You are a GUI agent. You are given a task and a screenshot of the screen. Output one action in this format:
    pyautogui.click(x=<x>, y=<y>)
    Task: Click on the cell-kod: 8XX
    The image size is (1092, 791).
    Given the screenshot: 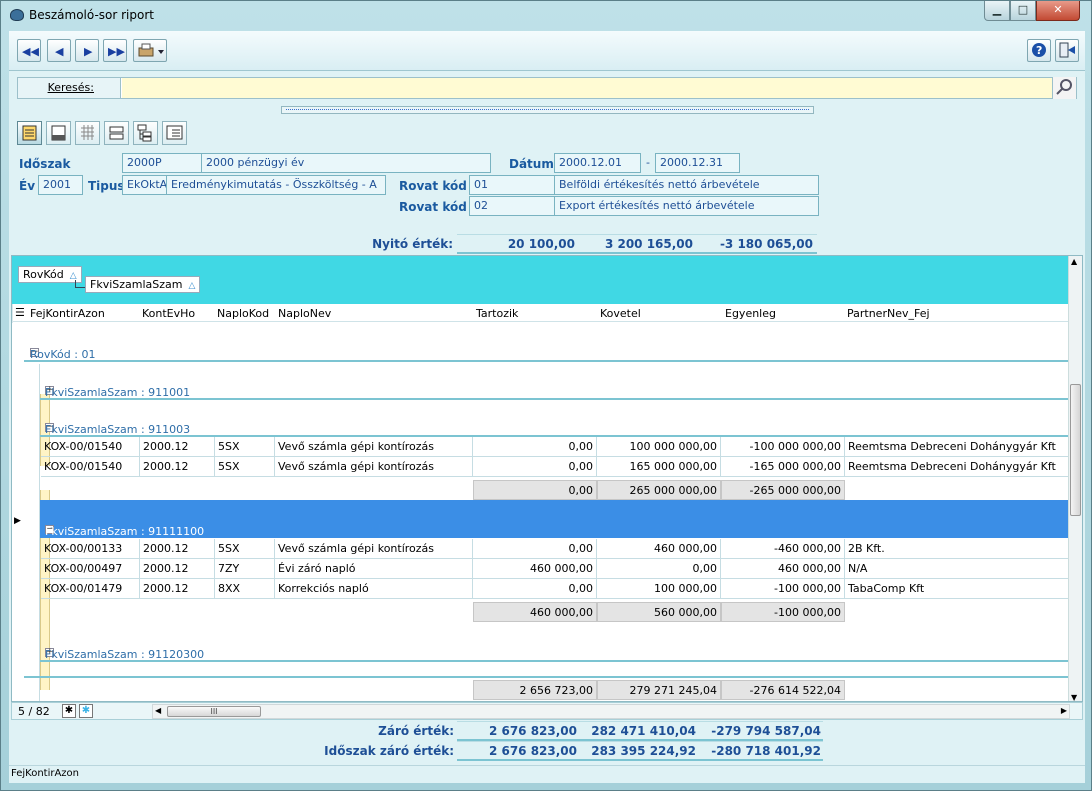 What is the action you would take?
    pyautogui.click(x=245, y=589)
    